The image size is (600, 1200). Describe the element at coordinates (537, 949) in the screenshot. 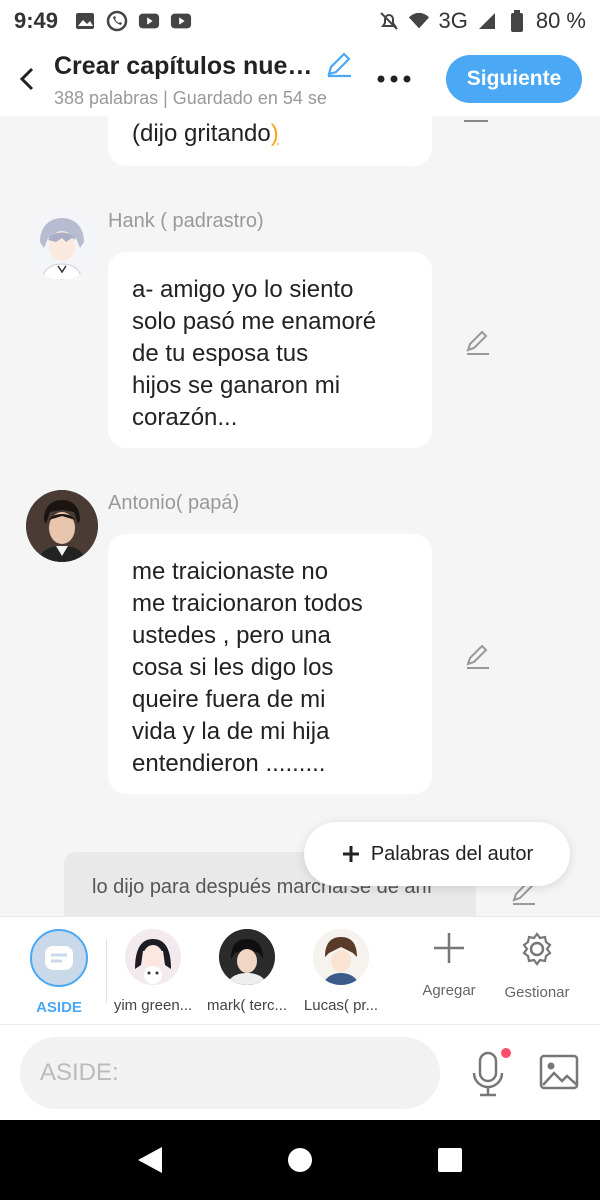

I see `gear-icon` at that location.